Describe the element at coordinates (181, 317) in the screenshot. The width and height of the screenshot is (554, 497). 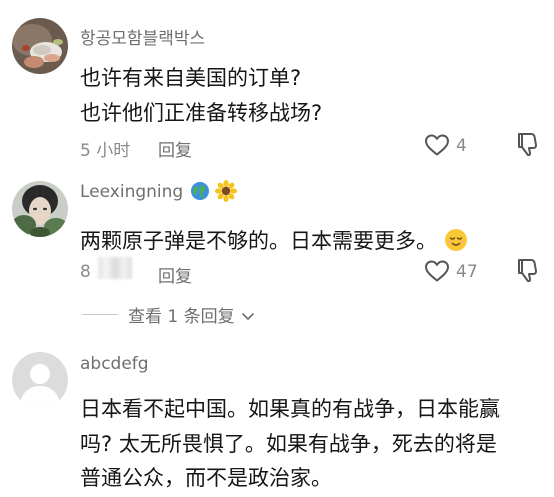
I see `view-replies-text: 查看 1 条回复` at that location.